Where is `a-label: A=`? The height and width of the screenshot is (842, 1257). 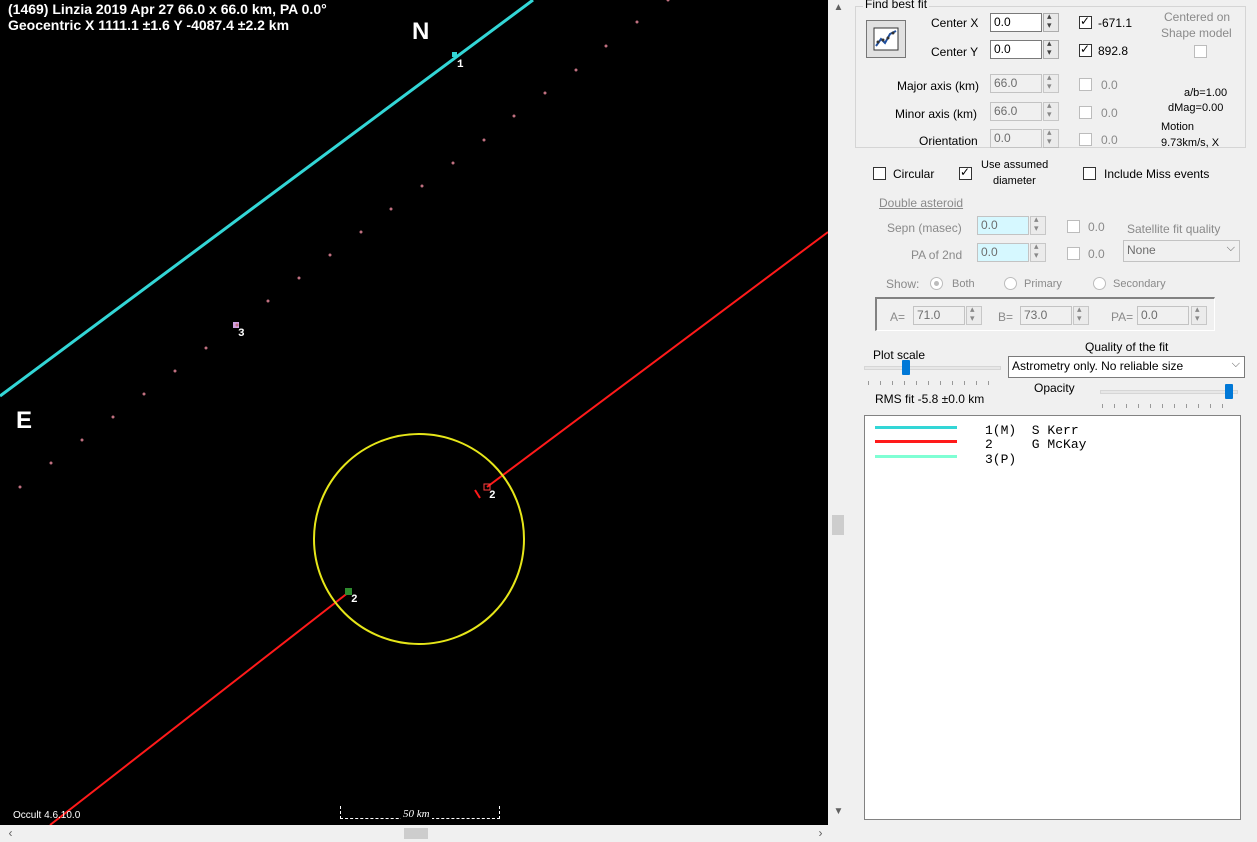
a-label: A= is located at coordinates (898, 317).